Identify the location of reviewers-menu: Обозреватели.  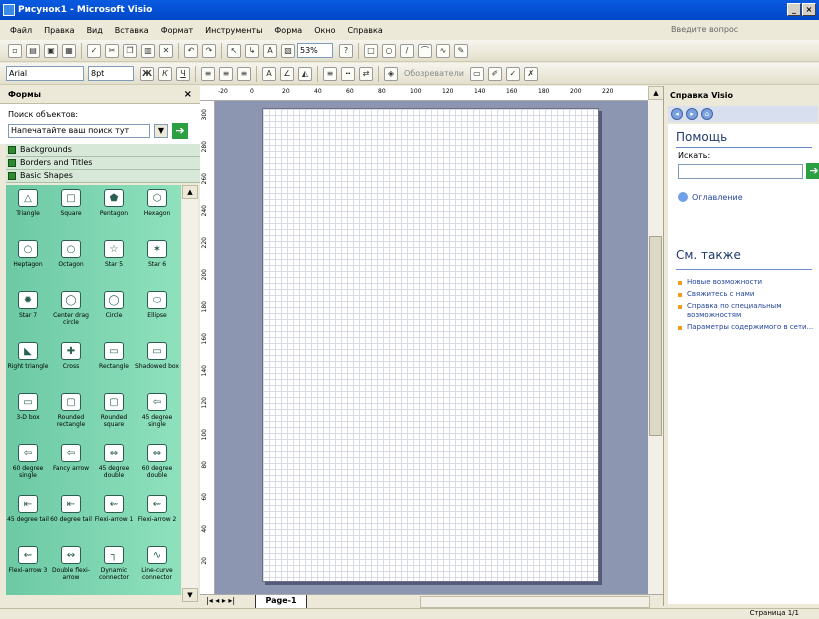
(434, 73).